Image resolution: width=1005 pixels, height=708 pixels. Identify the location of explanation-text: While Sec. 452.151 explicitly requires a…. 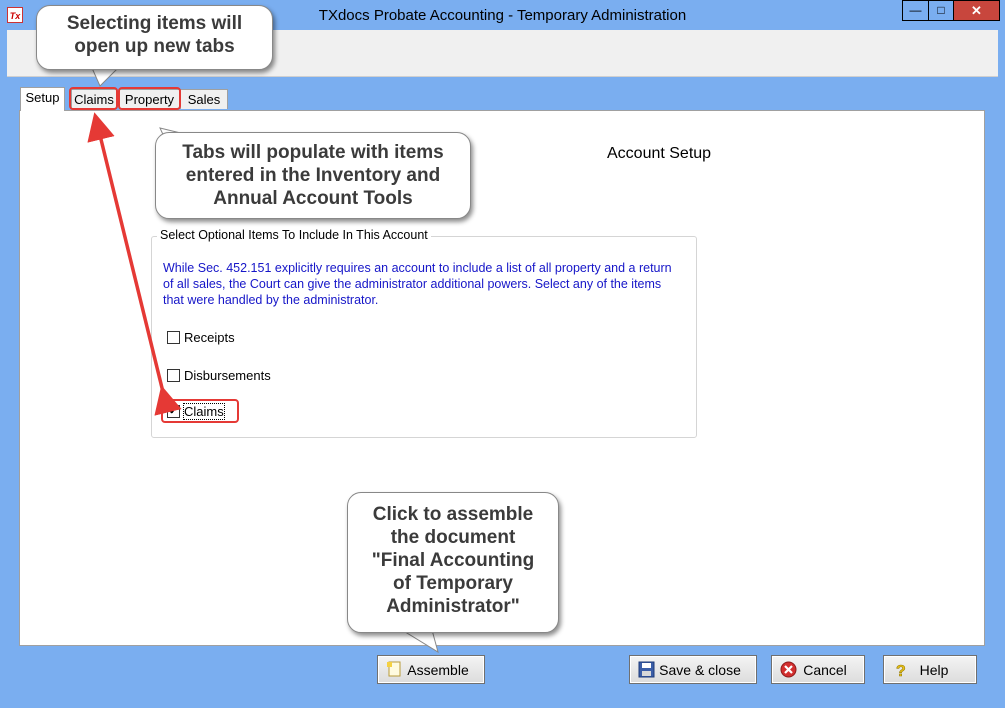
(417, 284).